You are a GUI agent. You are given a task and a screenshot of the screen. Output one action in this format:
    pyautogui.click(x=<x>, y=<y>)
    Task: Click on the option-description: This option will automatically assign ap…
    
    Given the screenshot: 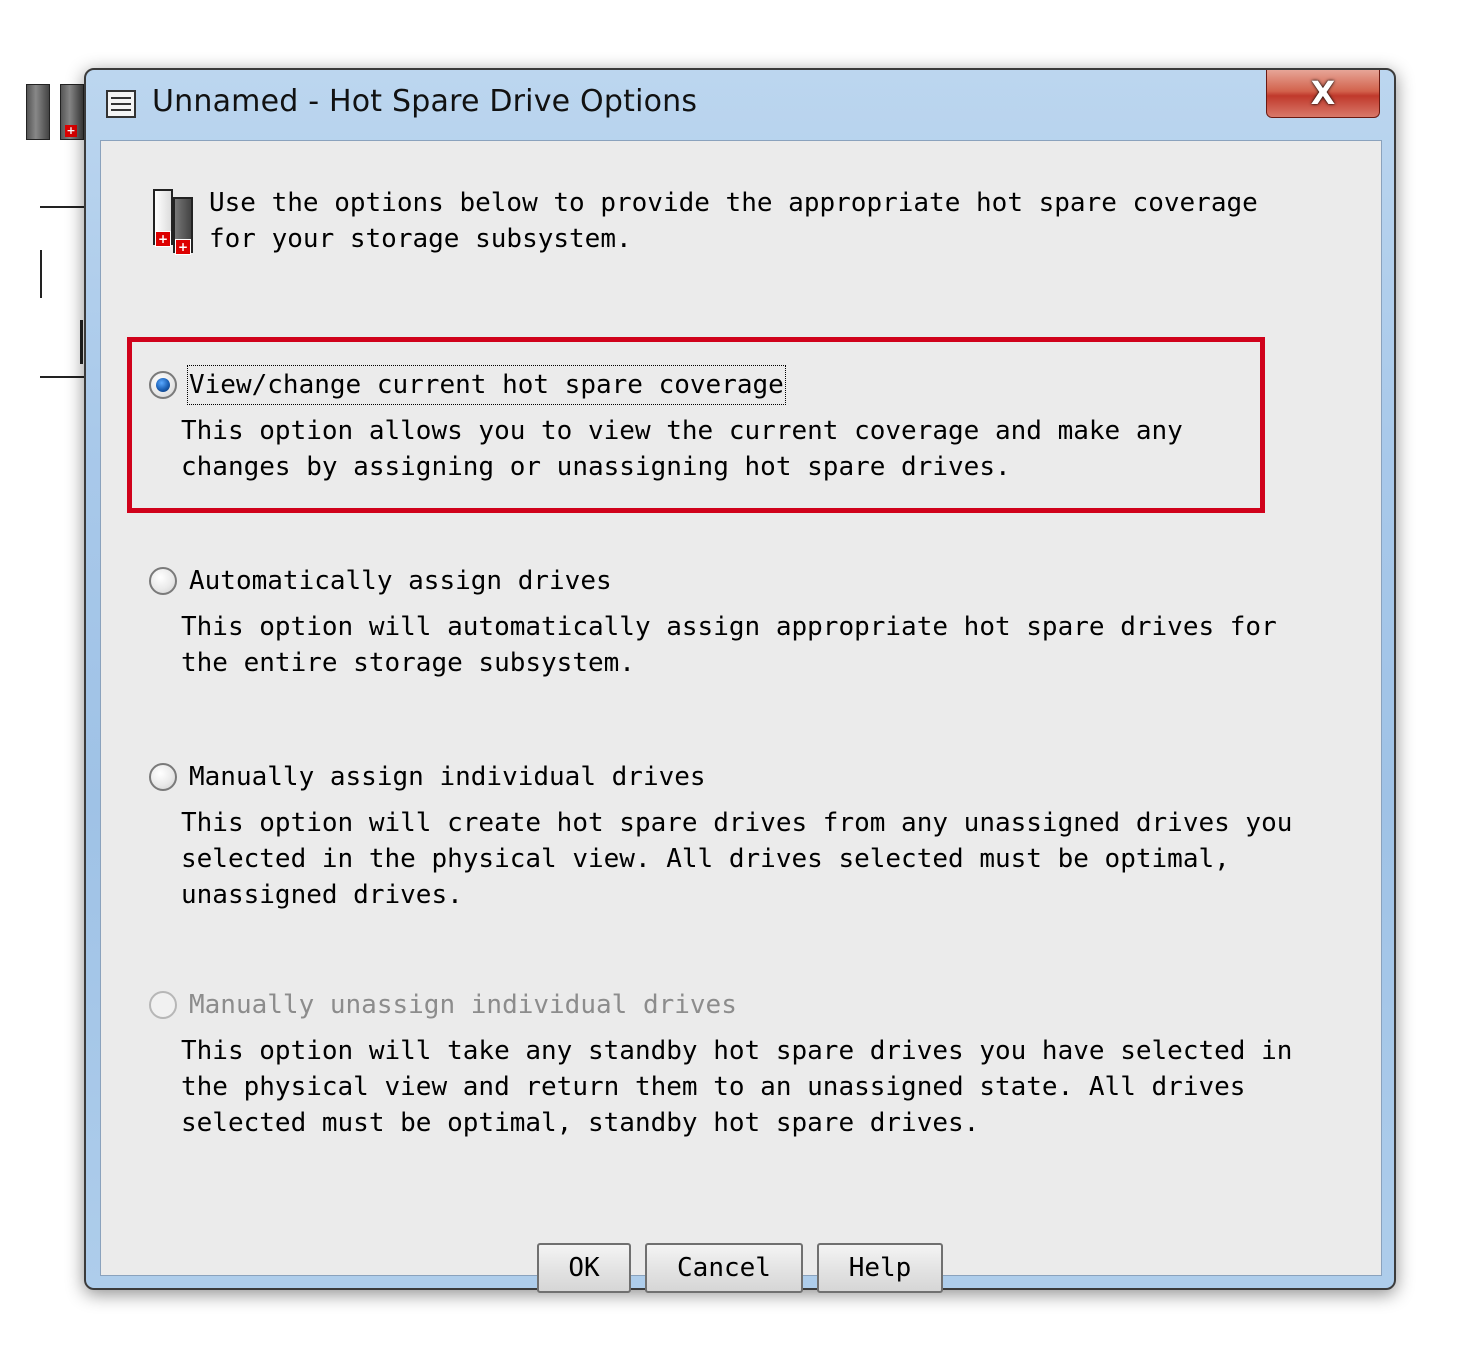 What is the action you would take?
    pyautogui.click(x=729, y=645)
    